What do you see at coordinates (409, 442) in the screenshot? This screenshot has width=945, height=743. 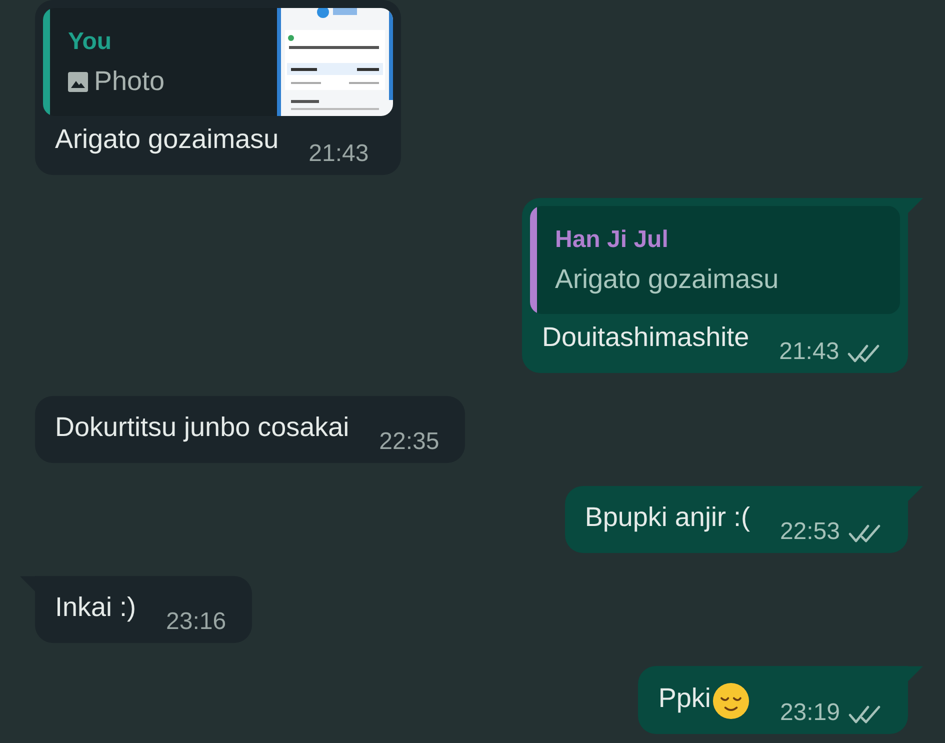 I see `message-time: 22:35` at bounding box center [409, 442].